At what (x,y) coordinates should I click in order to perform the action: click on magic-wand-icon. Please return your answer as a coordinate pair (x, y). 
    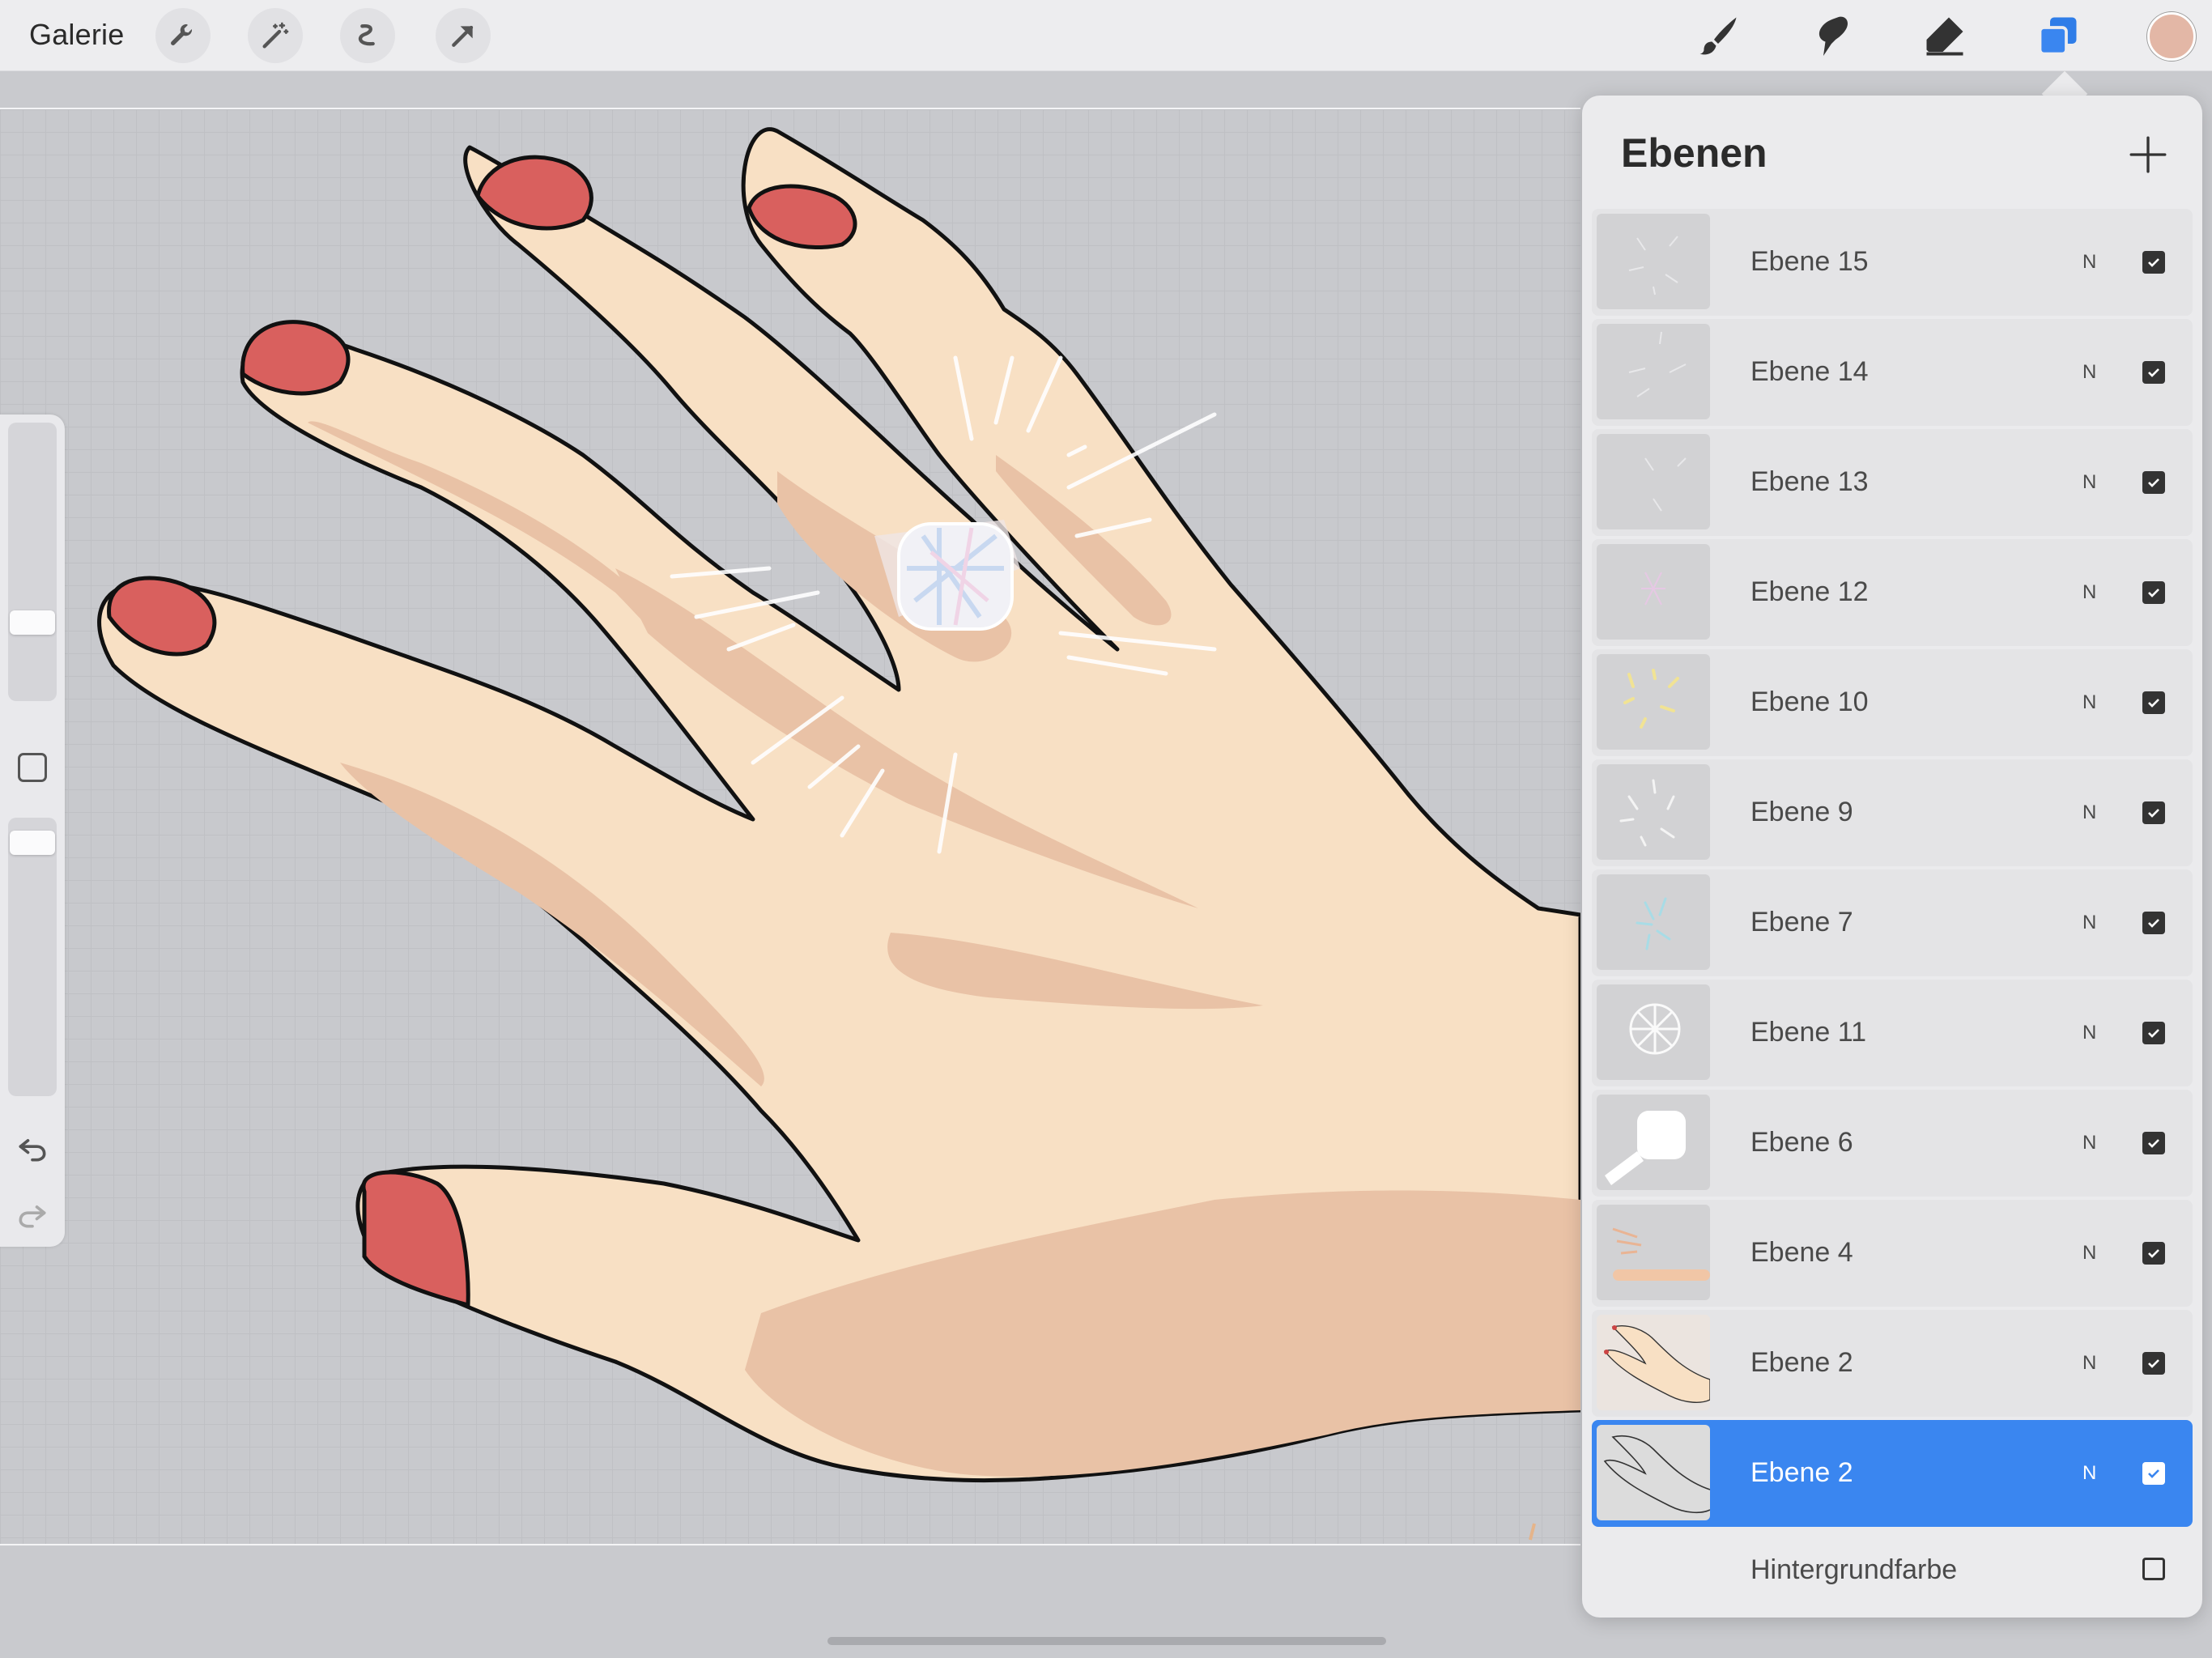
    Looking at the image, I should click on (276, 35).